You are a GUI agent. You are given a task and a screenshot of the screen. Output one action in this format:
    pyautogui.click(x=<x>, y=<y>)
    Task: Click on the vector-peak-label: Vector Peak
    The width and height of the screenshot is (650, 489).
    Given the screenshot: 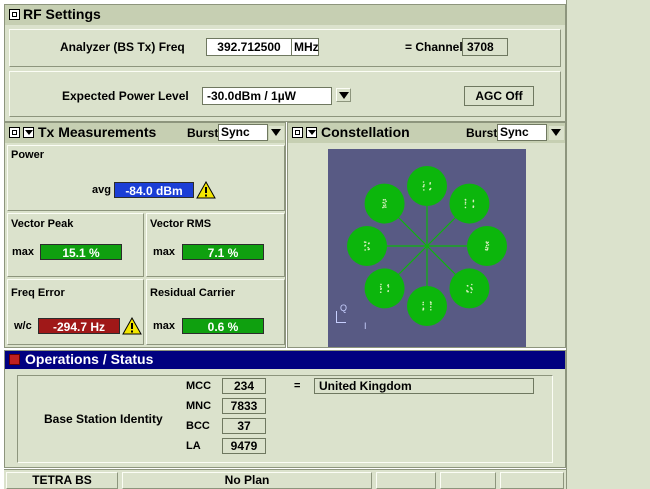 What is the action you would take?
    pyautogui.click(x=42, y=224)
    